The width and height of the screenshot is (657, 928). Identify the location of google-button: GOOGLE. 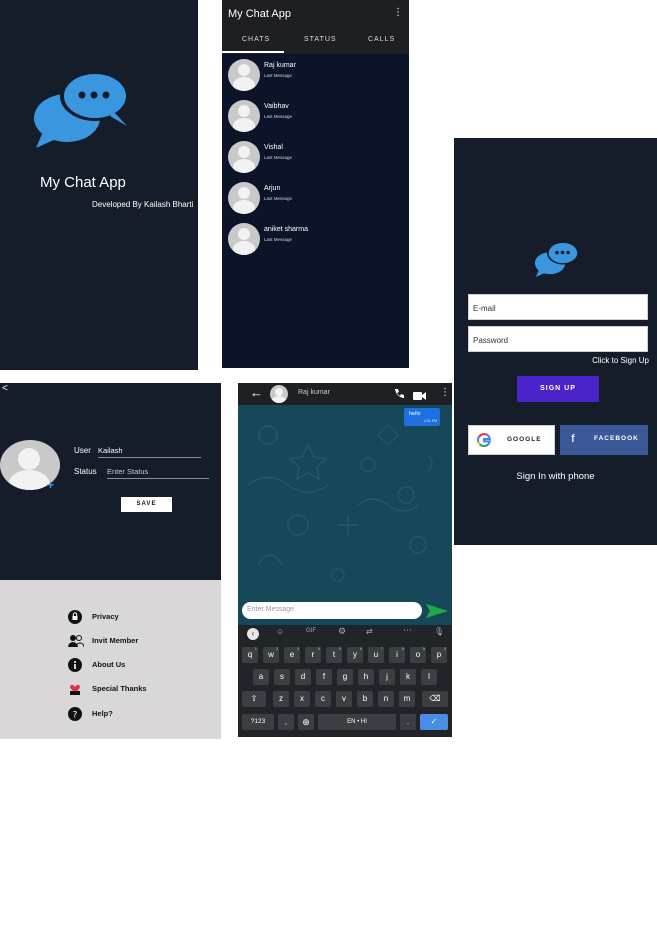
(511, 440).